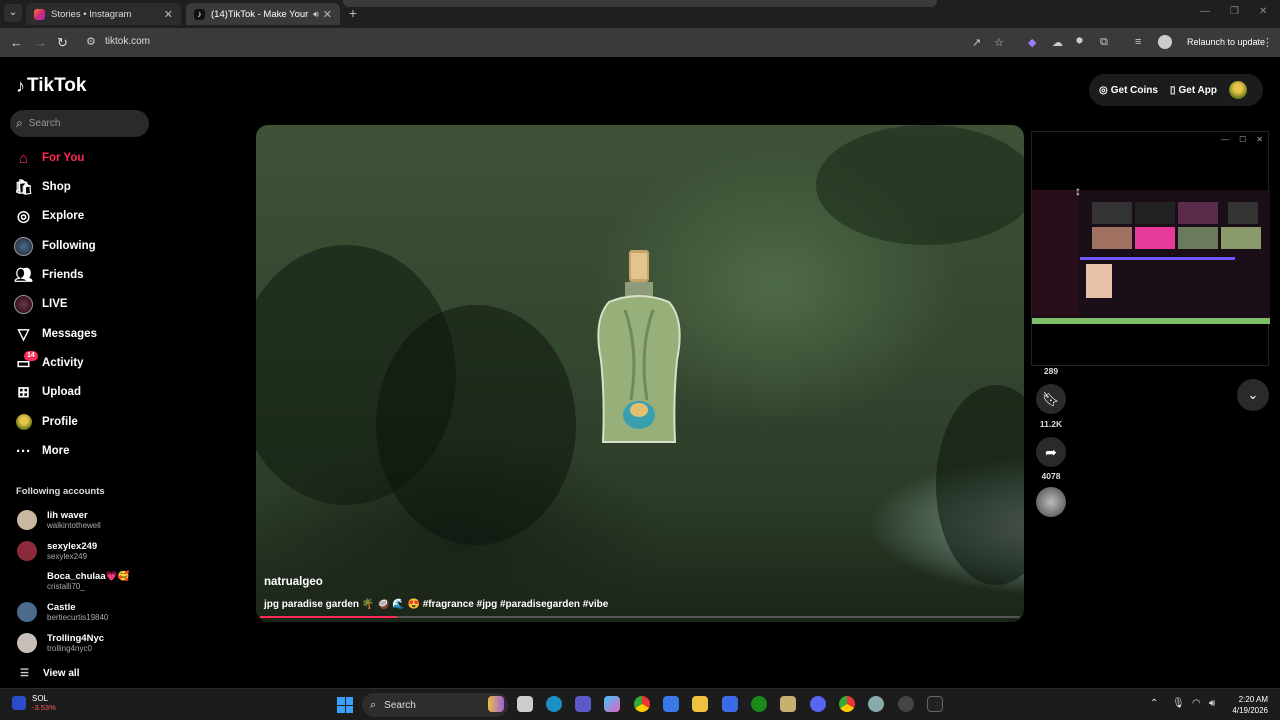  I want to click on compass-icon: ◎, so click(23, 216).